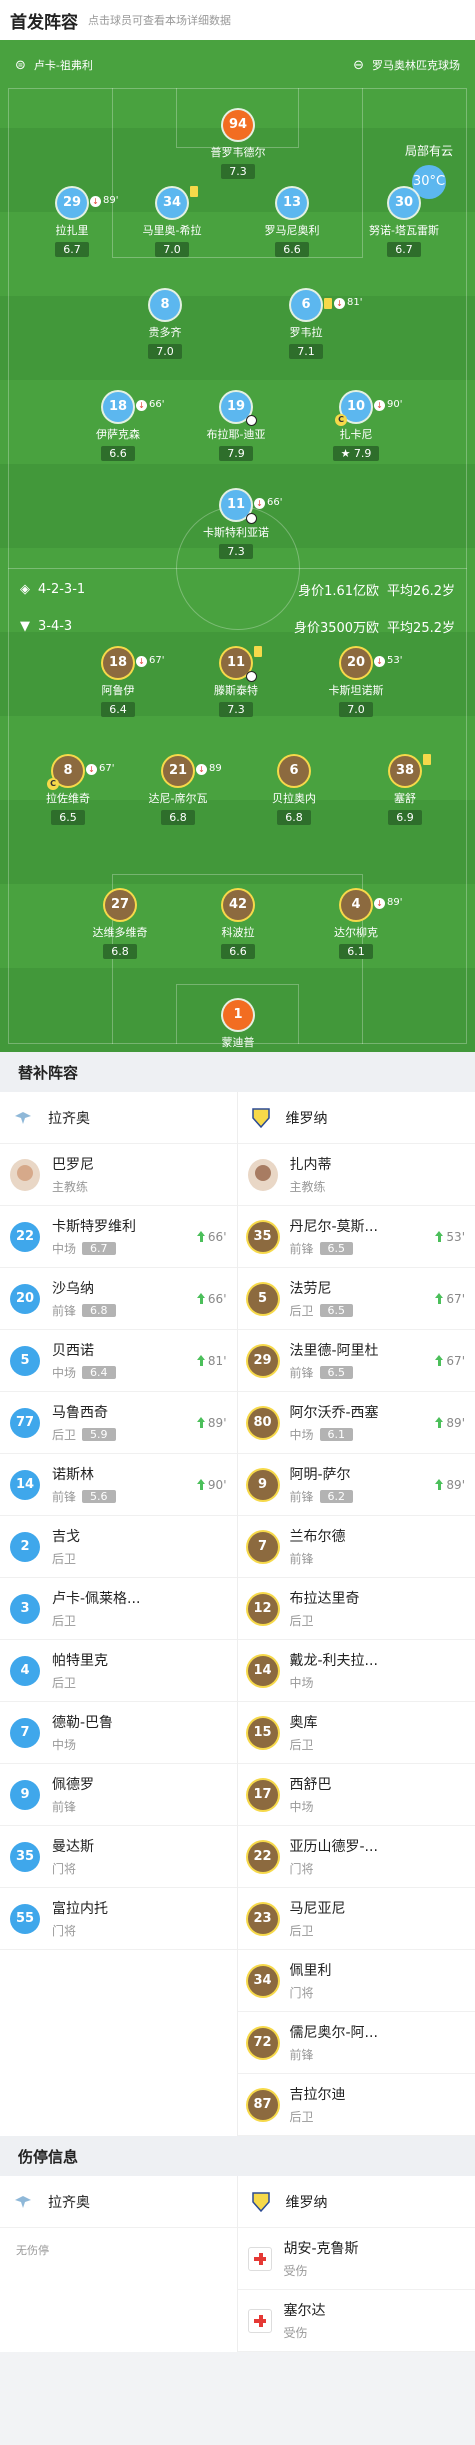 The image size is (475, 2445). What do you see at coordinates (165, 305) in the screenshot?
I see `player-number-badge: 8` at bounding box center [165, 305].